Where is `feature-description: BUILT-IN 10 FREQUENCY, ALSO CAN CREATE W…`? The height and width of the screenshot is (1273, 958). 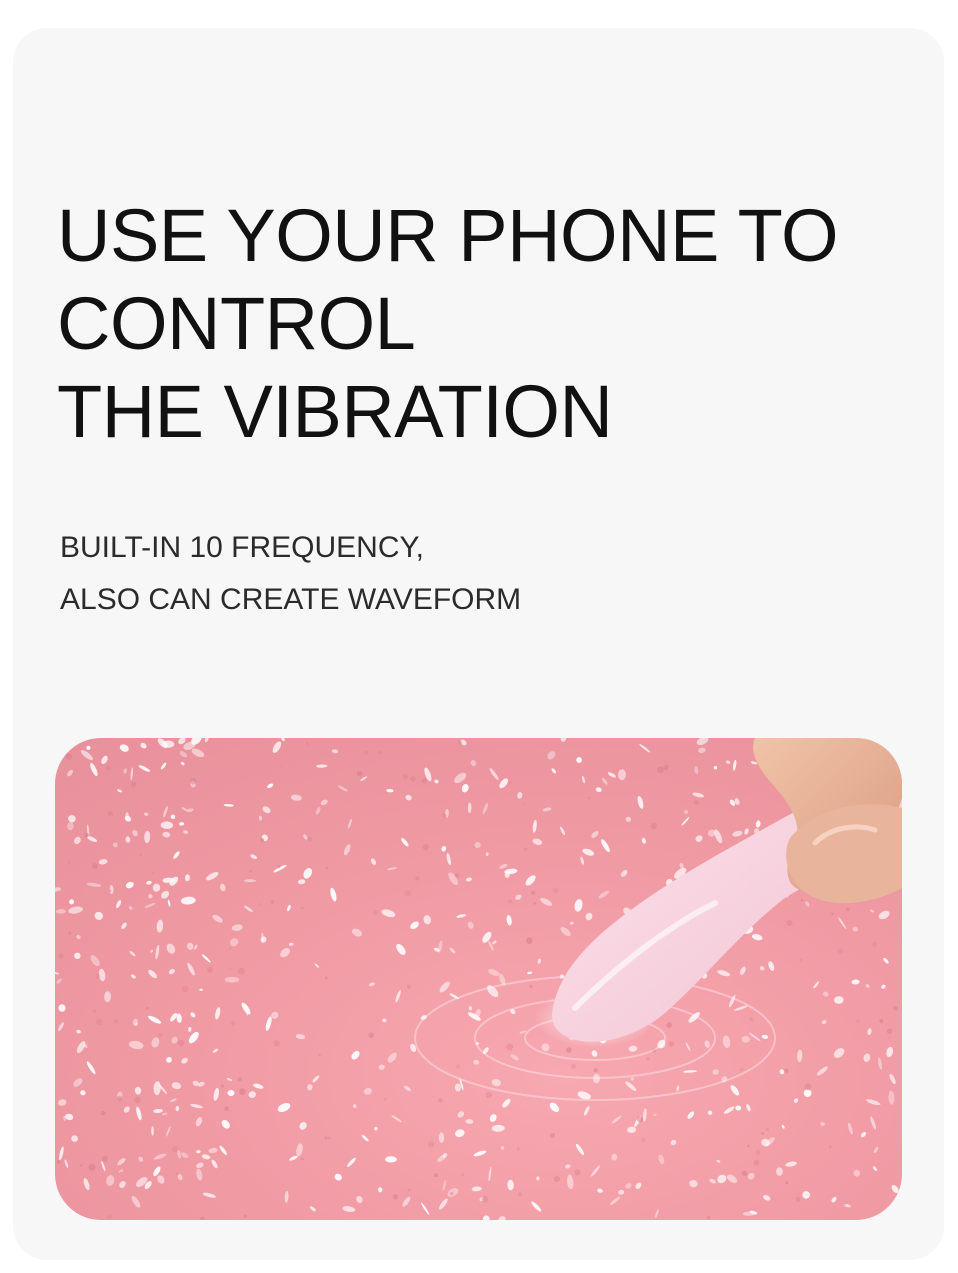
feature-description: BUILT-IN 10 FREQUENCY, ALSO CAN CREATE W… is located at coordinates (460, 574).